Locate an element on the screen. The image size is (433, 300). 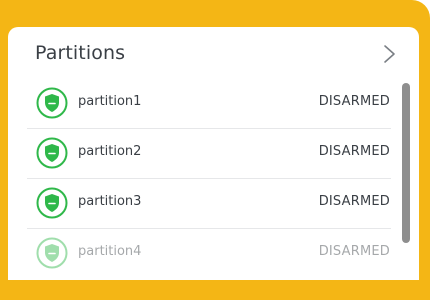
partition-name: partition2 is located at coordinates (110, 151).